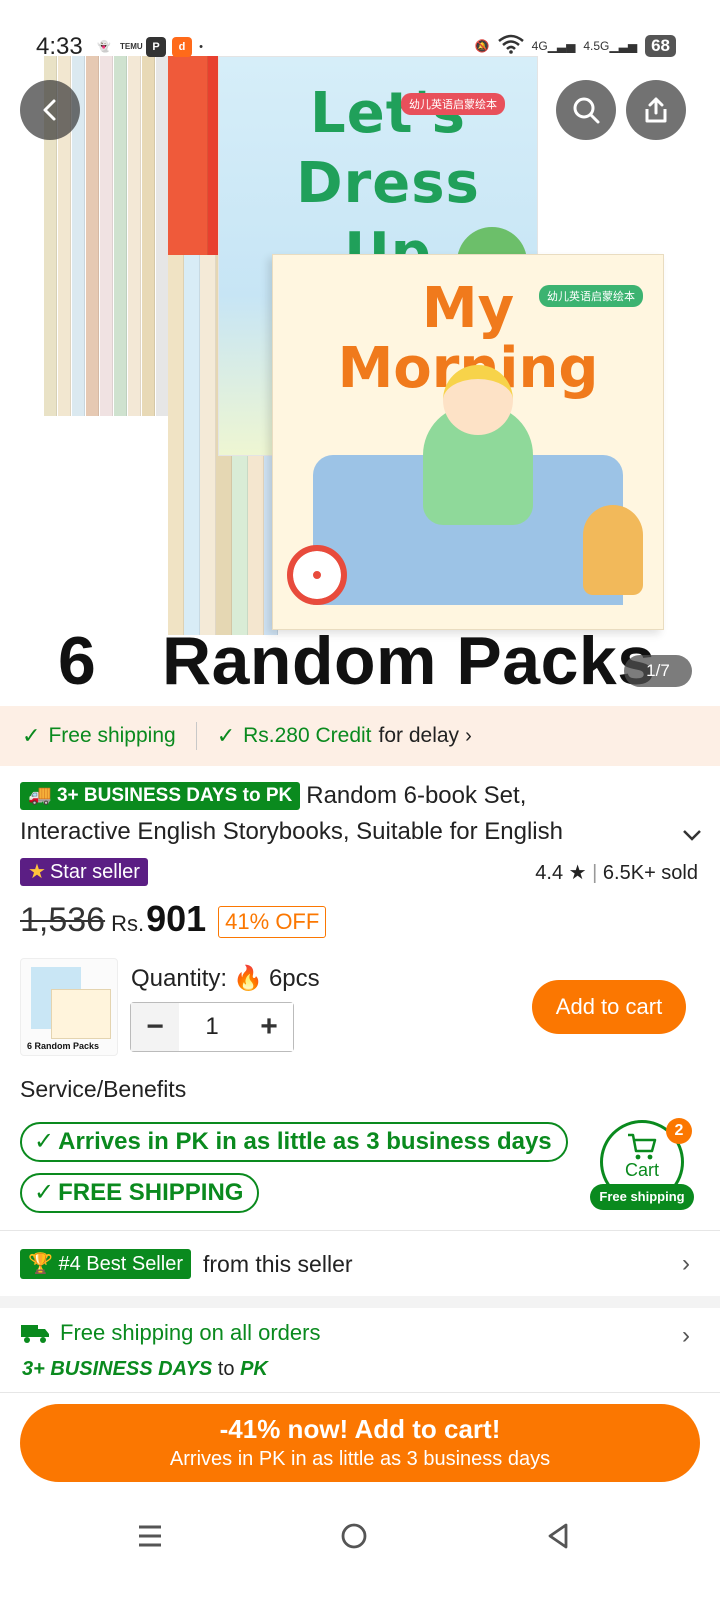 Image resolution: width=720 pixels, height=1600 pixels. What do you see at coordinates (650, 873) in the screenshot?
I see `sold-count: 6.5K+ sold` at bounding box center [650, 873].